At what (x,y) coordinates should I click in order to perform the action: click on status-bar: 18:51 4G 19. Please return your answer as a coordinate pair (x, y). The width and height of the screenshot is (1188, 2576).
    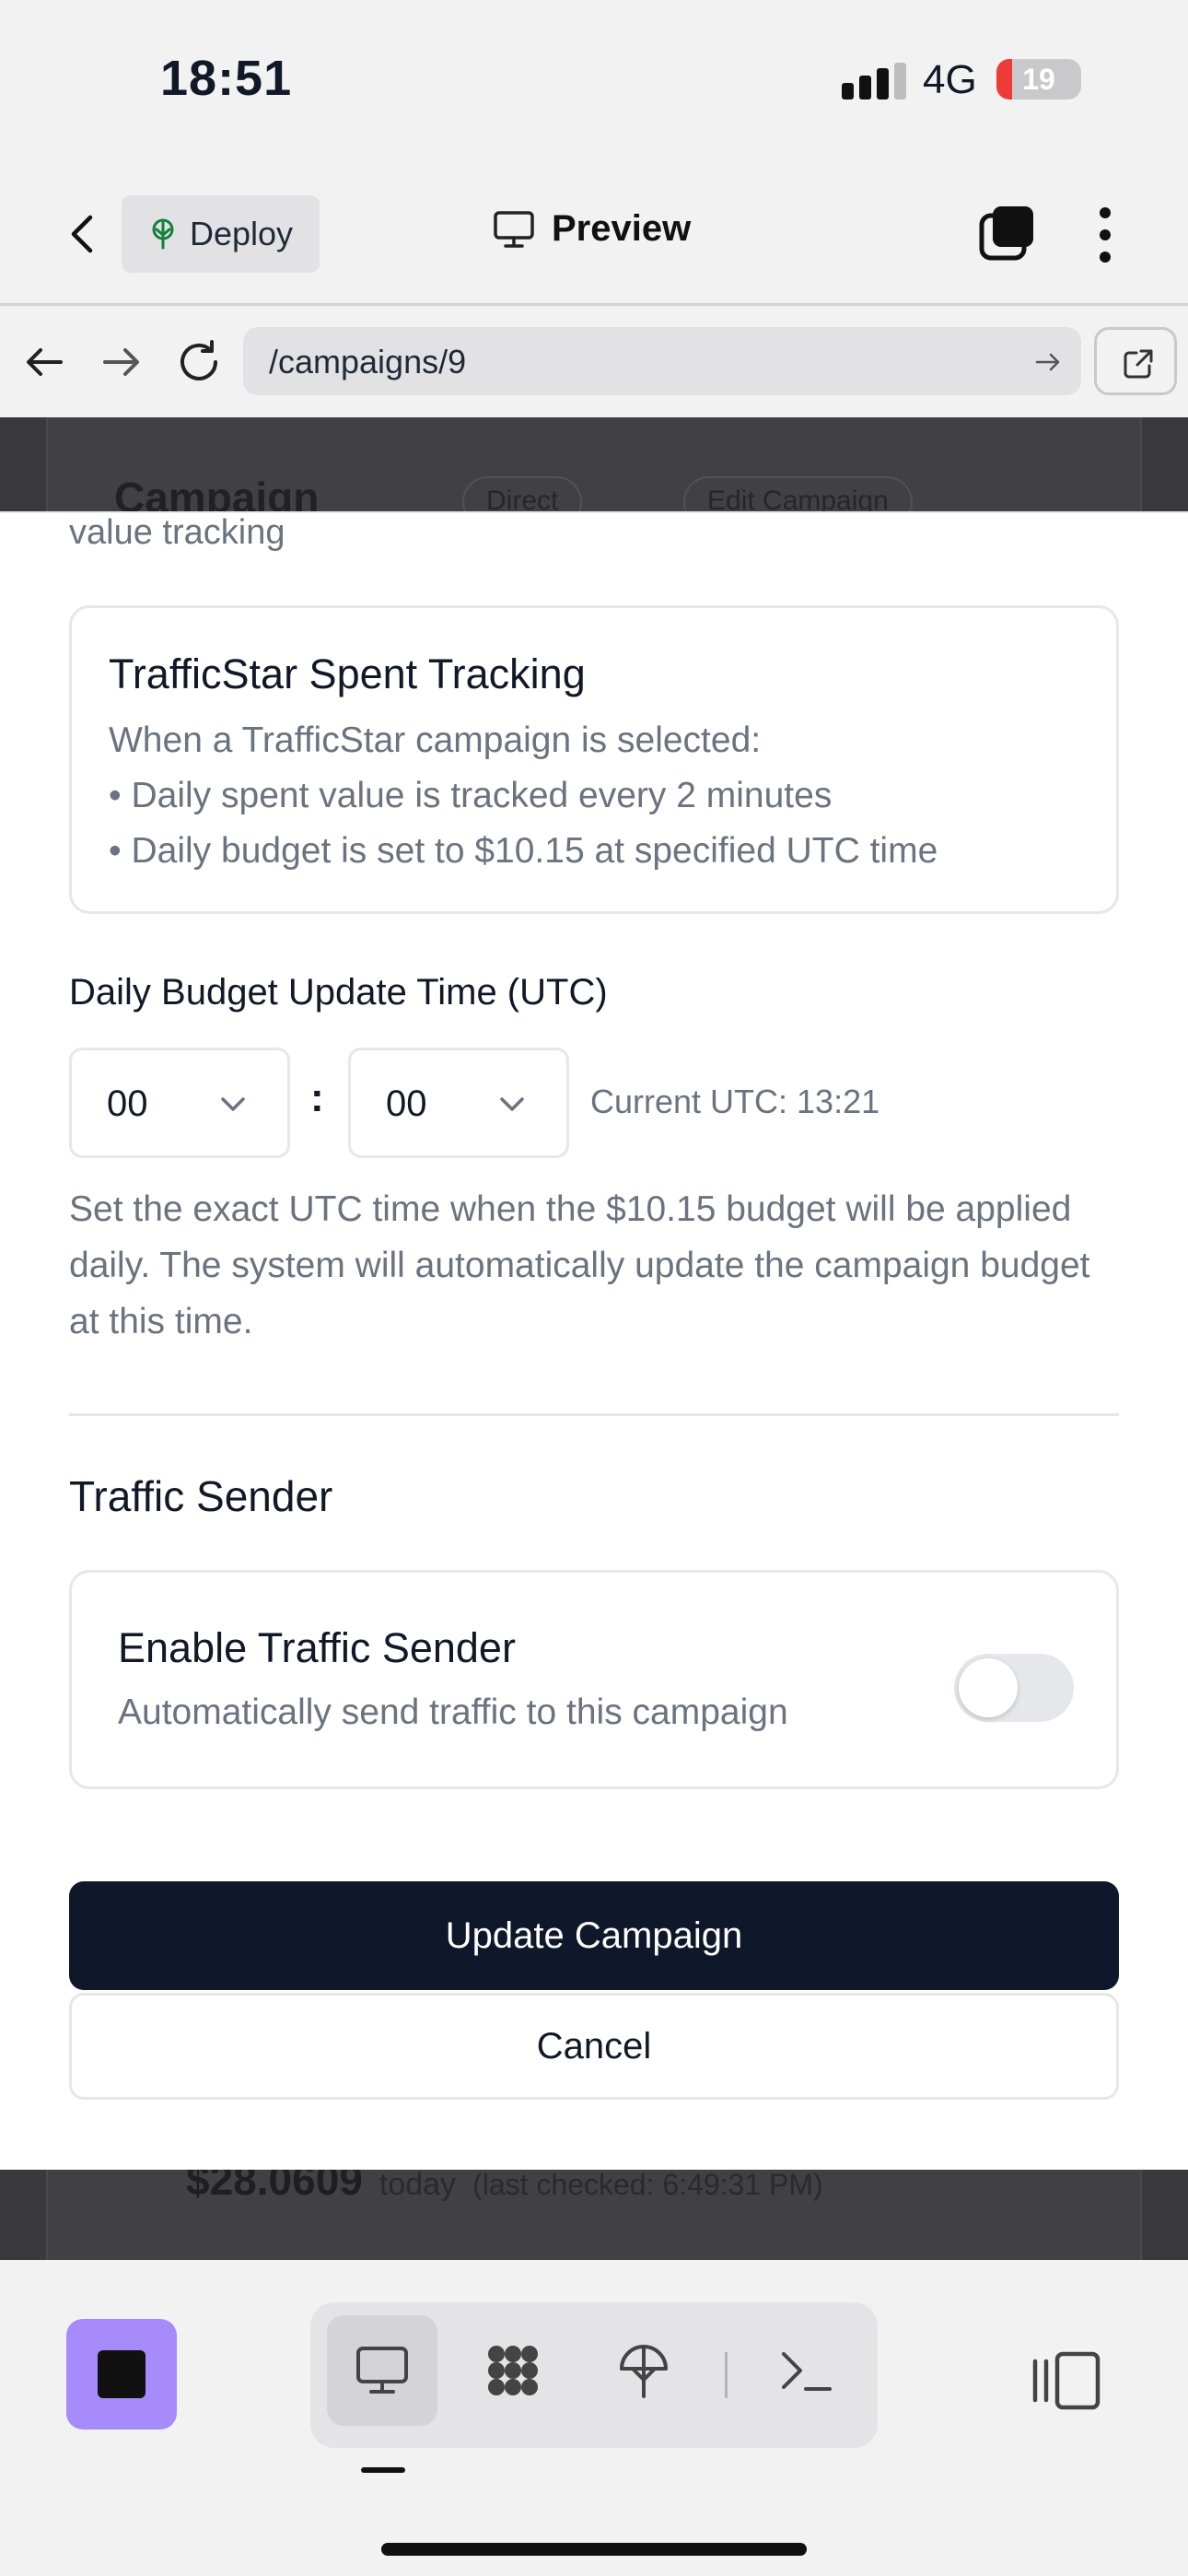
    Looking at the image, I should click on (594, 83).